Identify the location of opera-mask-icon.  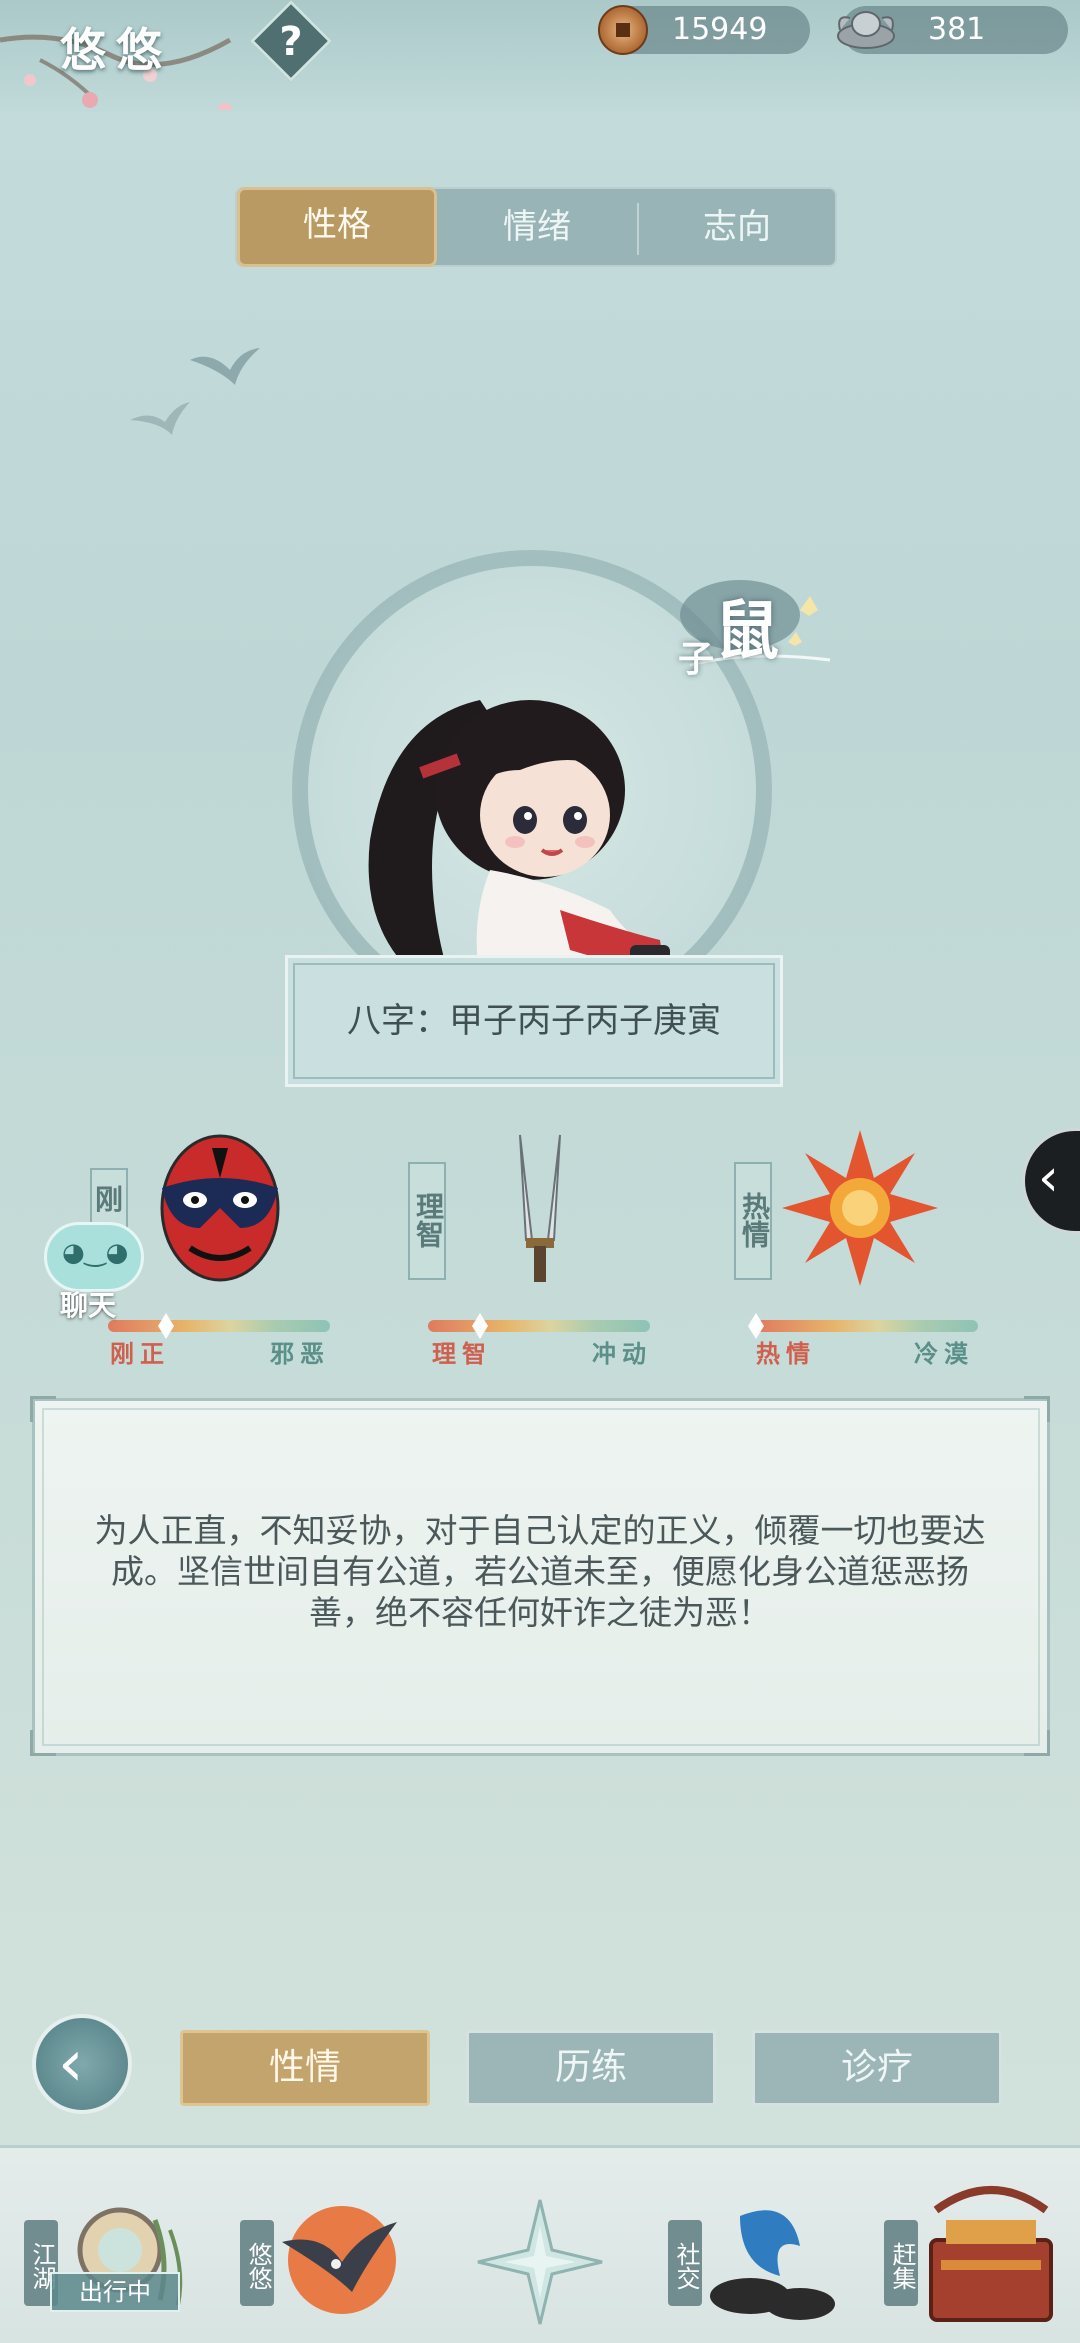
(220, 1208).